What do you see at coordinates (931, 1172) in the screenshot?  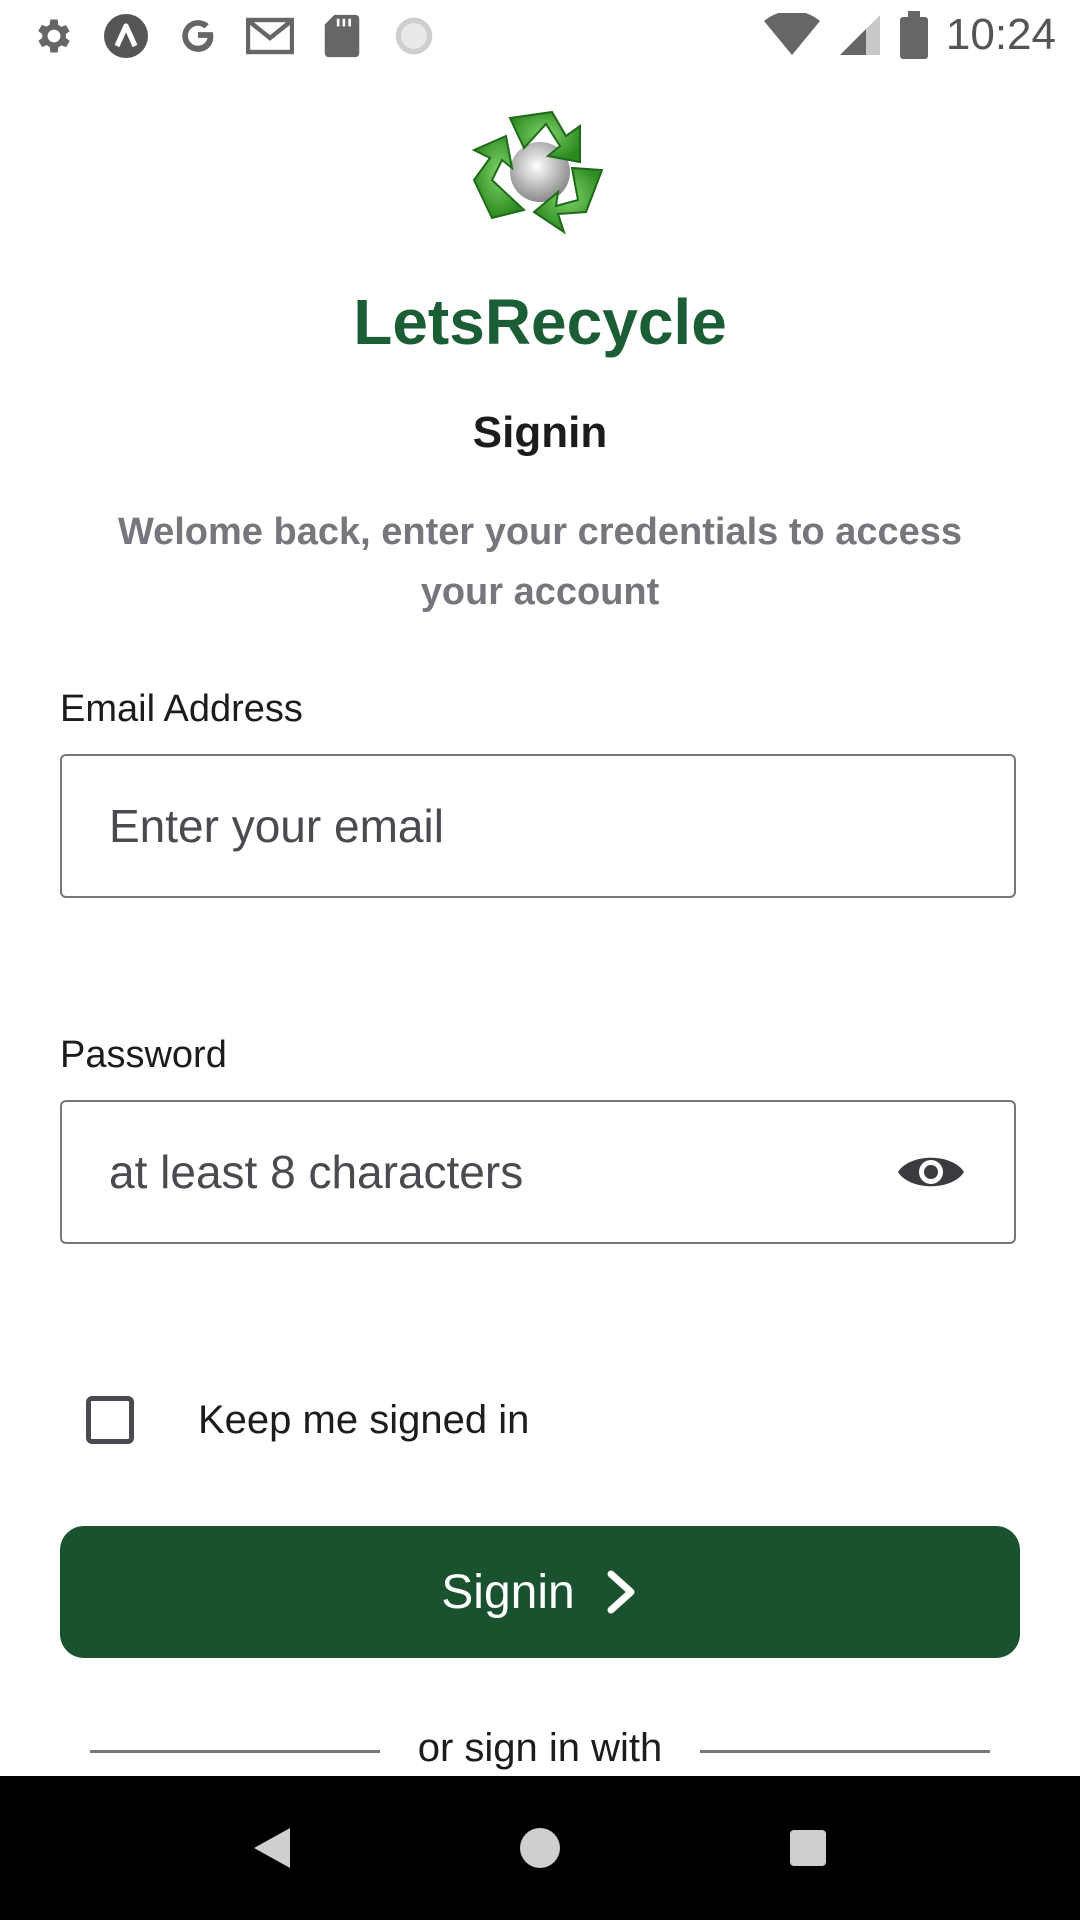 I see `show-password-eye-icon` at bounding box center [931, 1172].